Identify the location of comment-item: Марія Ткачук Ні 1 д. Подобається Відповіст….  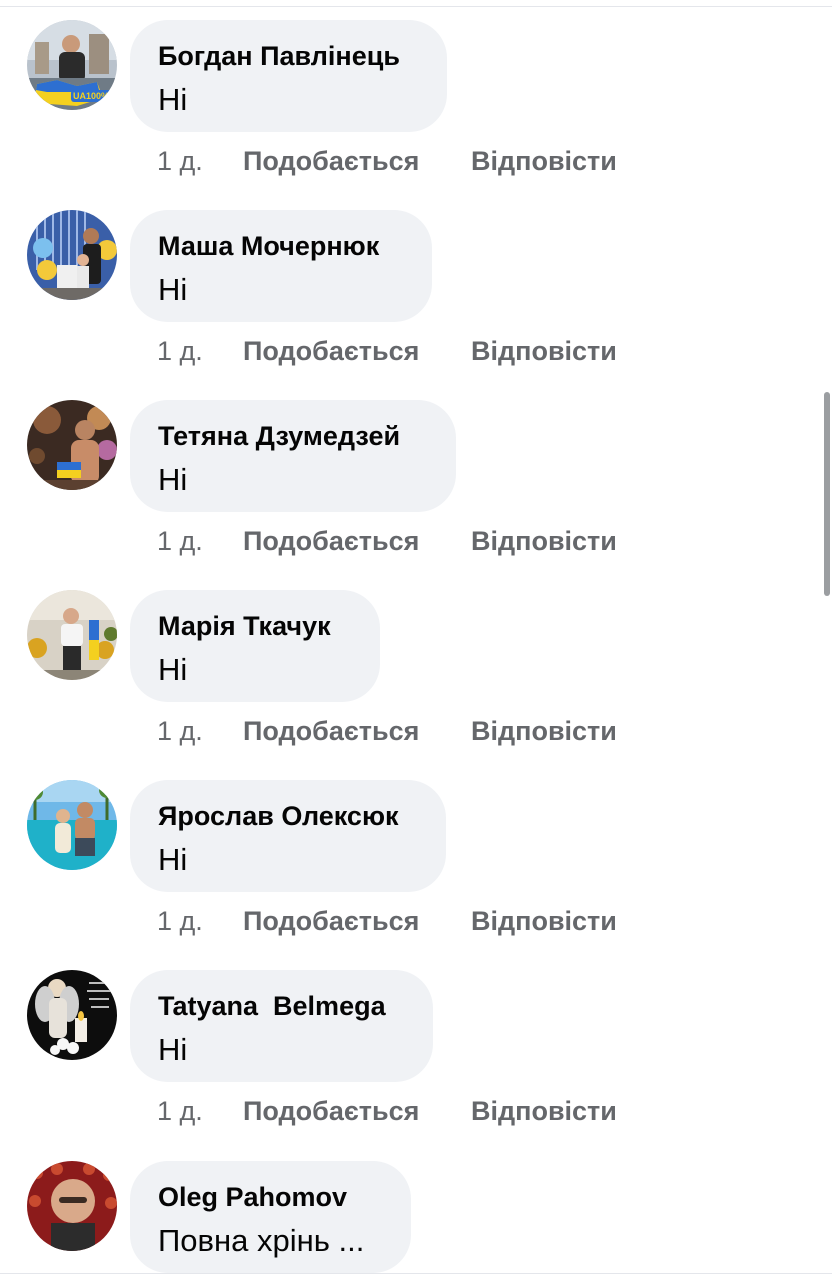
(416, 685).